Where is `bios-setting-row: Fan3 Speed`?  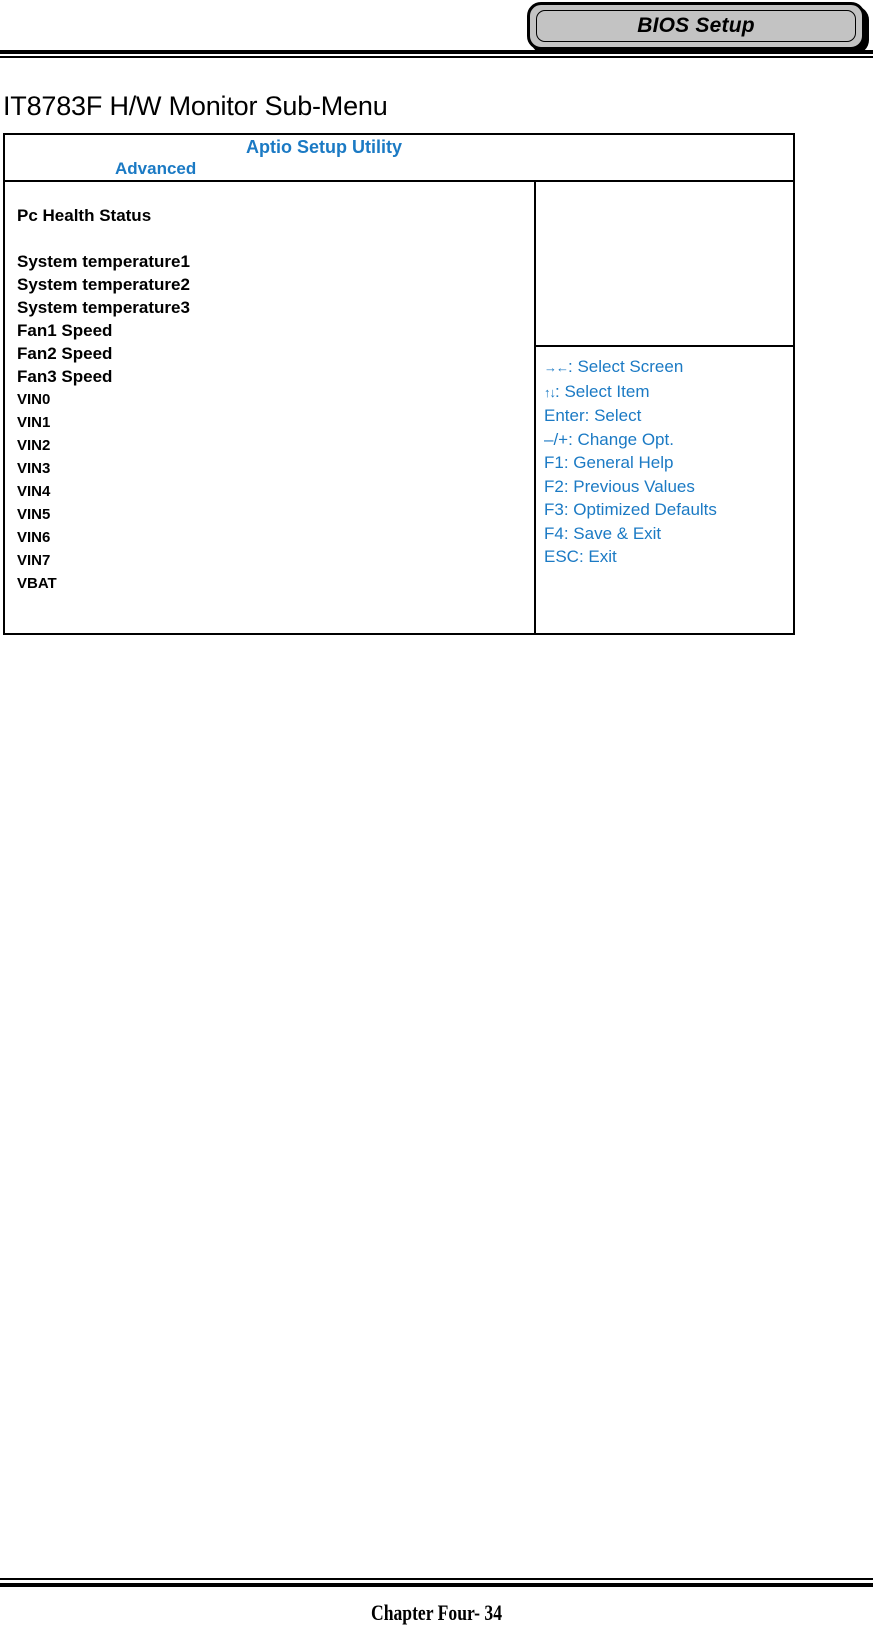 bios-setting-row: Fan3 Speed is located at coordinates (275, 376).